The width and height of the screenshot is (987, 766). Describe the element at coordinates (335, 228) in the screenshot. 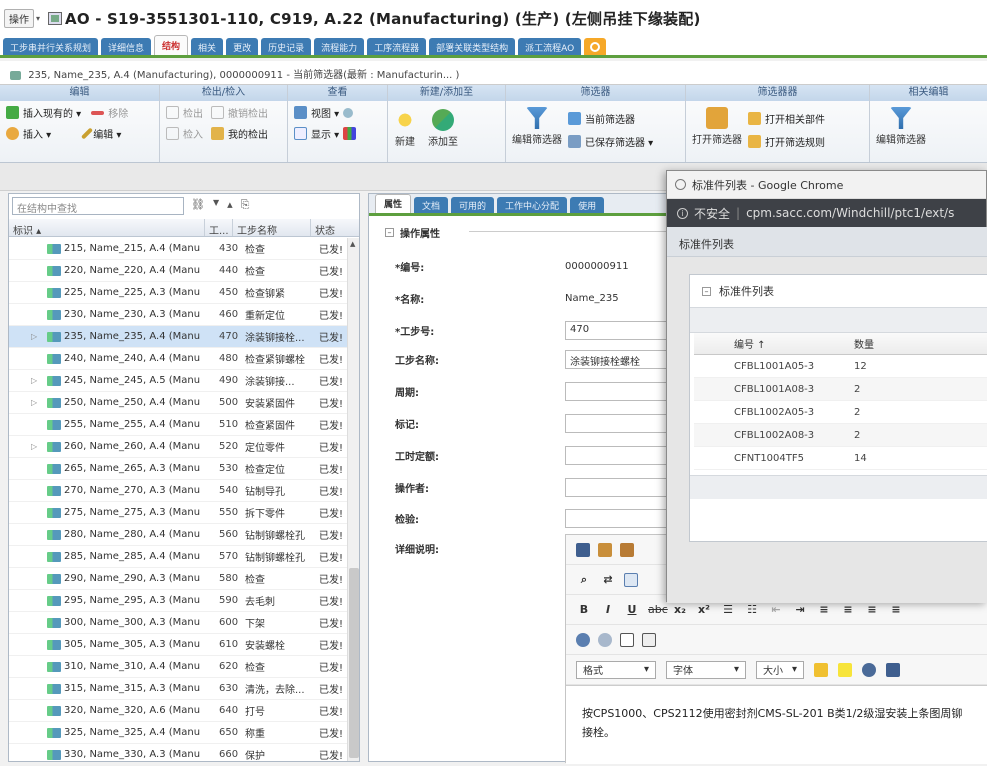

I see `col-header-status: 状态` at that location.